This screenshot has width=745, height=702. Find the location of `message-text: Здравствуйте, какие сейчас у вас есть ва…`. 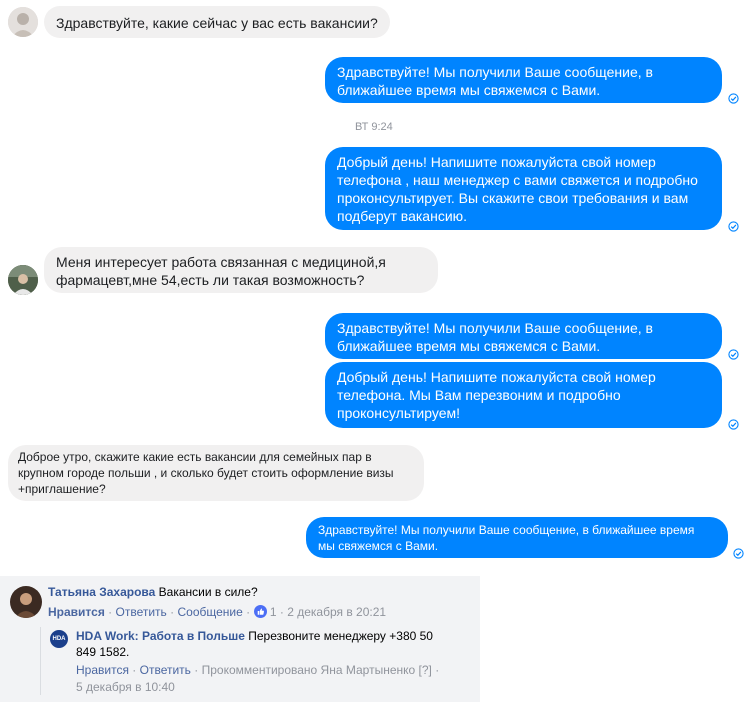

message-text: Здравствуйте, какие сейчас у вас есть ва… is located at coordinates (217, 23).